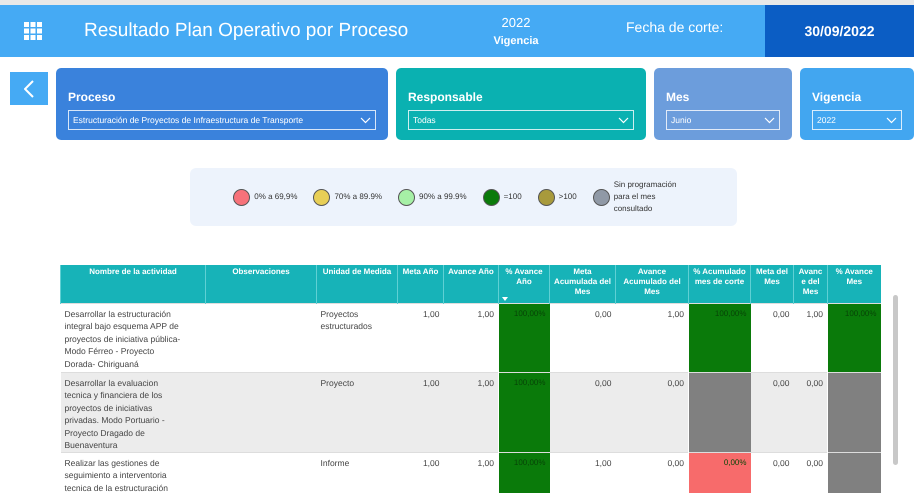 The width and height of the screenshot is (914, 493). I want to click on column-header: Unidad de Medida, so click(357, 284).